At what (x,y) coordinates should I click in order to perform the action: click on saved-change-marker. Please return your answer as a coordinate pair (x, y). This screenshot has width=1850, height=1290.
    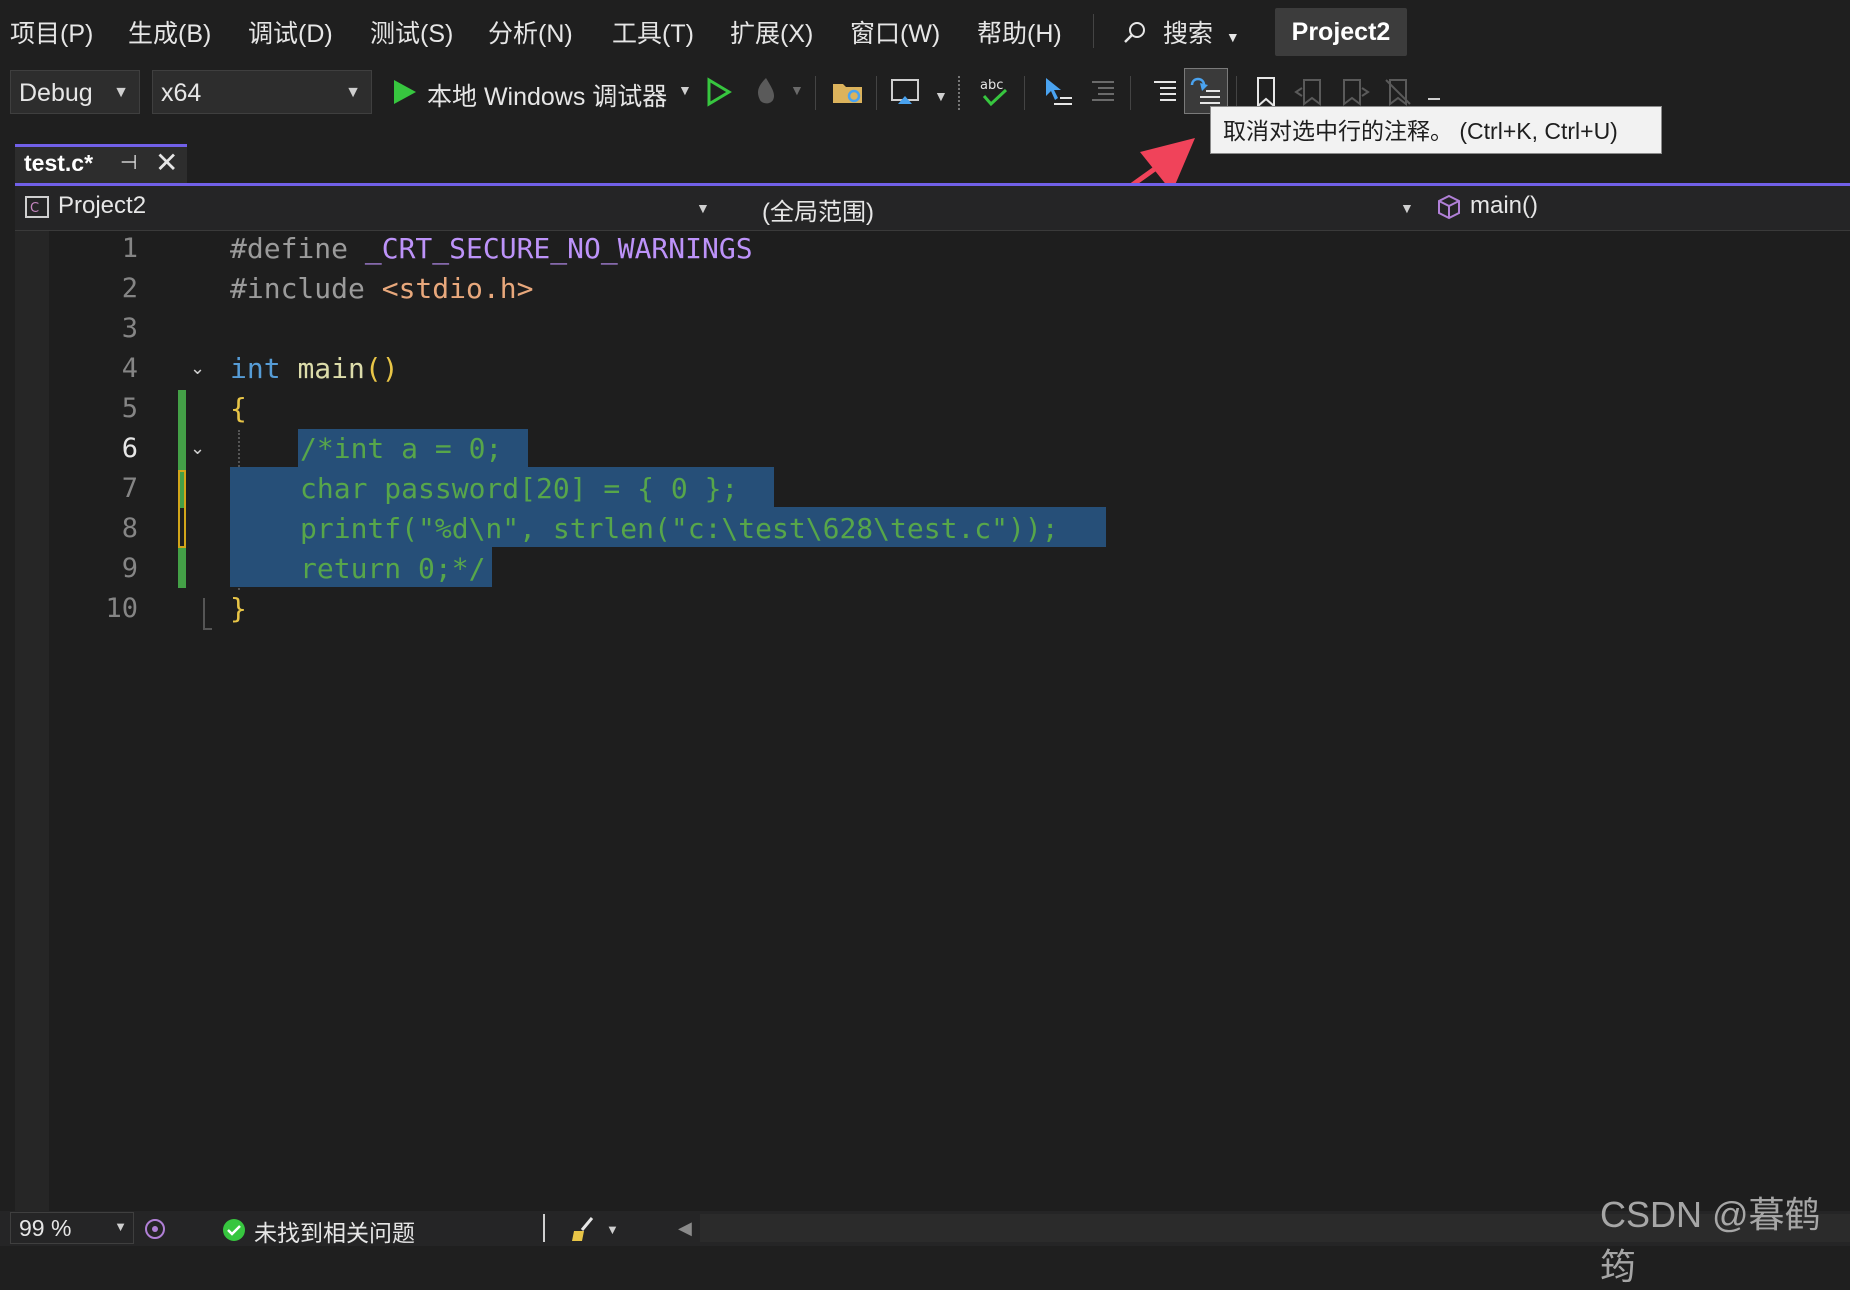
    Looking at the image, I should click on (182, 568).